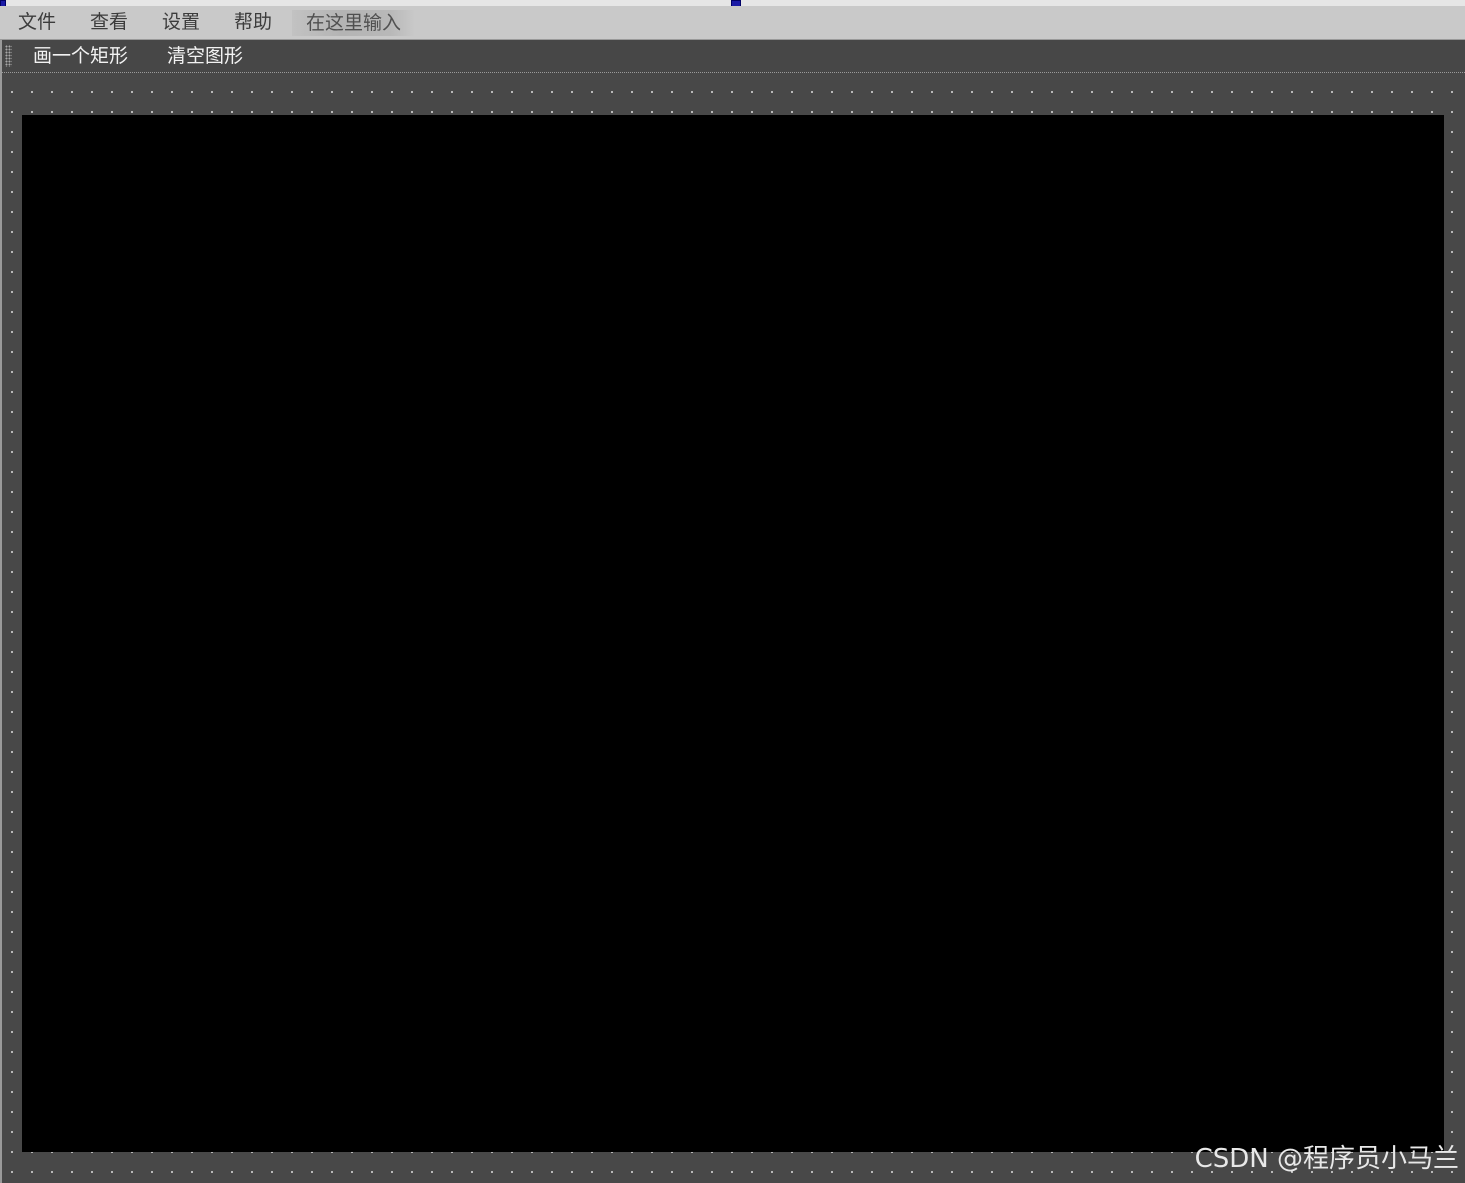 The width and height of the screenshot is (1465, 1183). I want to click on toolbar-drag-handle-icon, so click(8, 56).